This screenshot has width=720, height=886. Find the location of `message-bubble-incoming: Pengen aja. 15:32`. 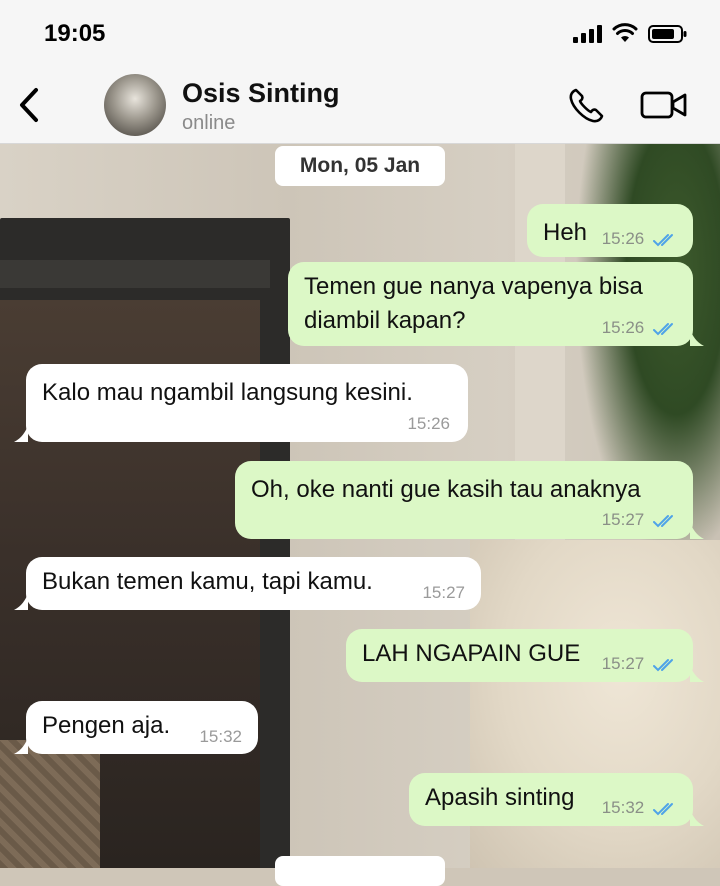

message-bubble-incoming: Pengen aja. 15:32 is located at coordinates (142, 727).